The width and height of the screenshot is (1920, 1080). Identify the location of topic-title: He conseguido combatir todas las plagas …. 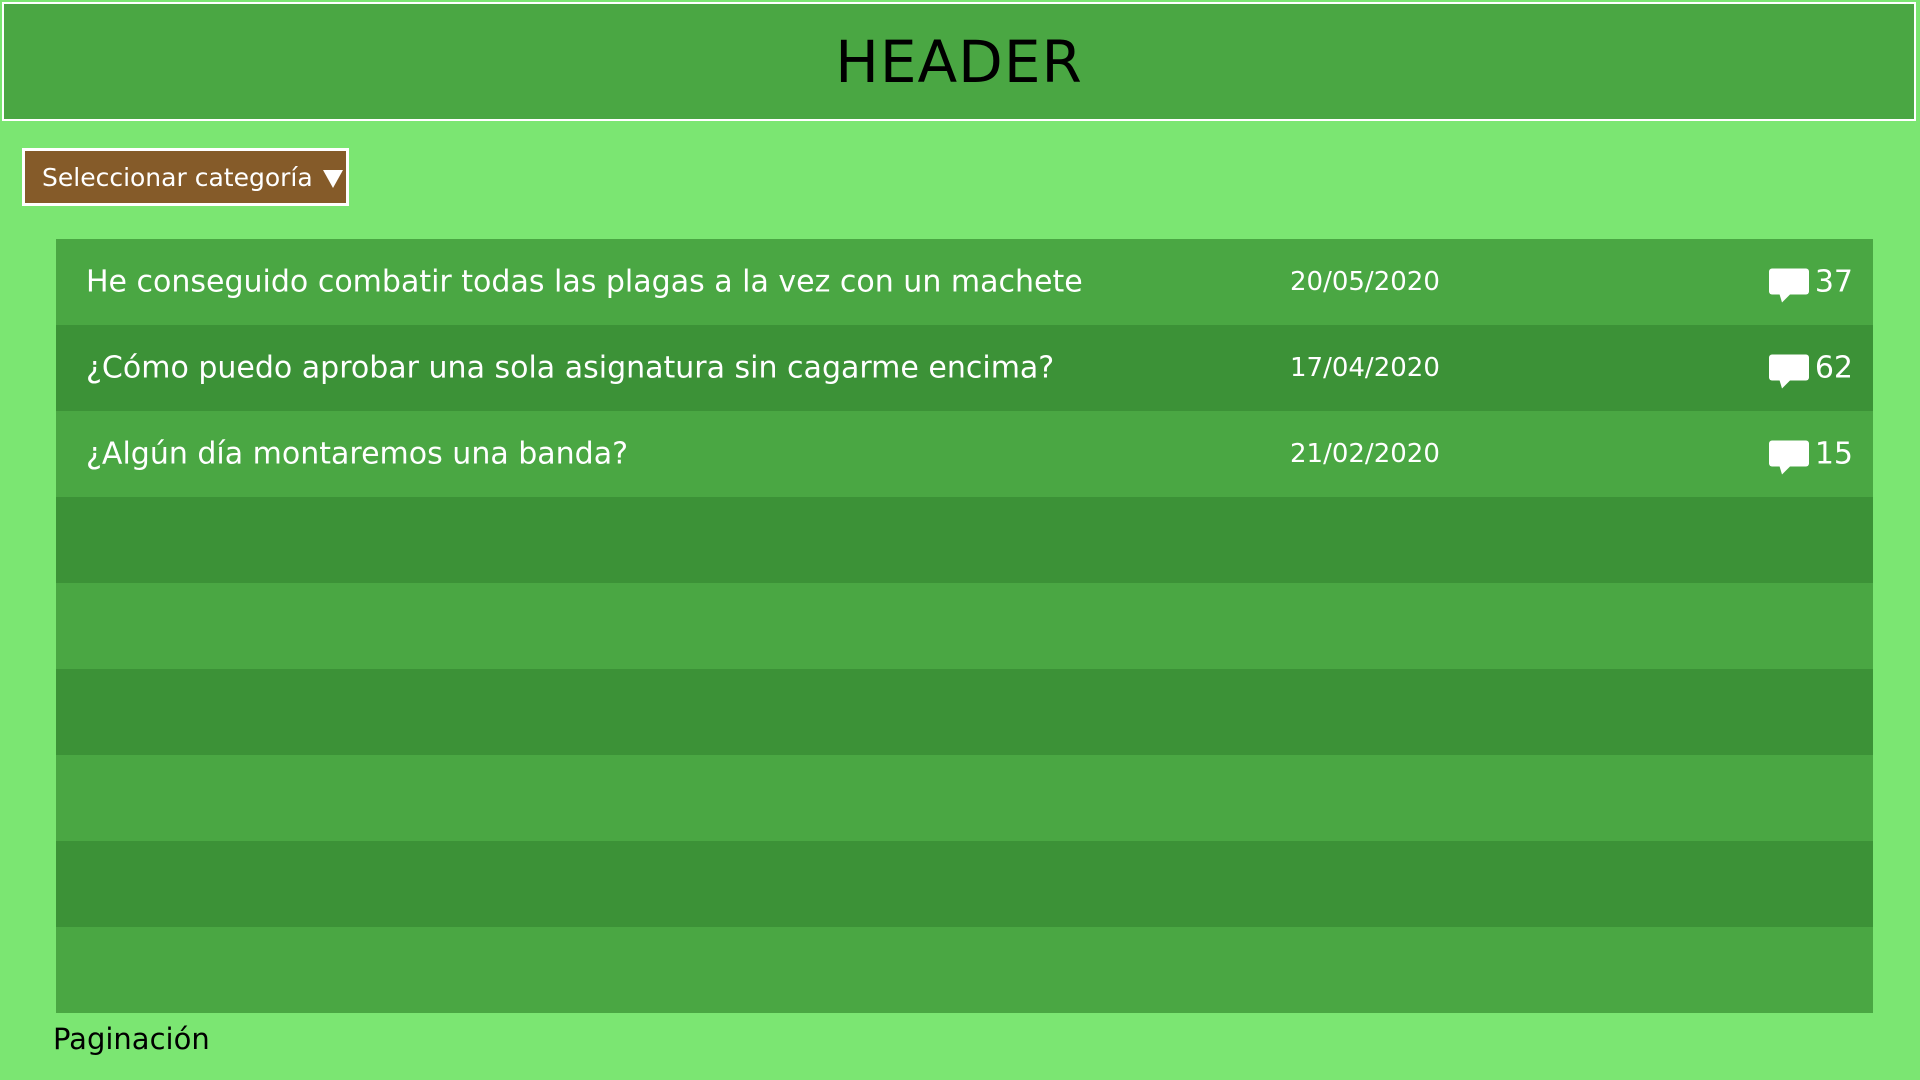
(584, 282).